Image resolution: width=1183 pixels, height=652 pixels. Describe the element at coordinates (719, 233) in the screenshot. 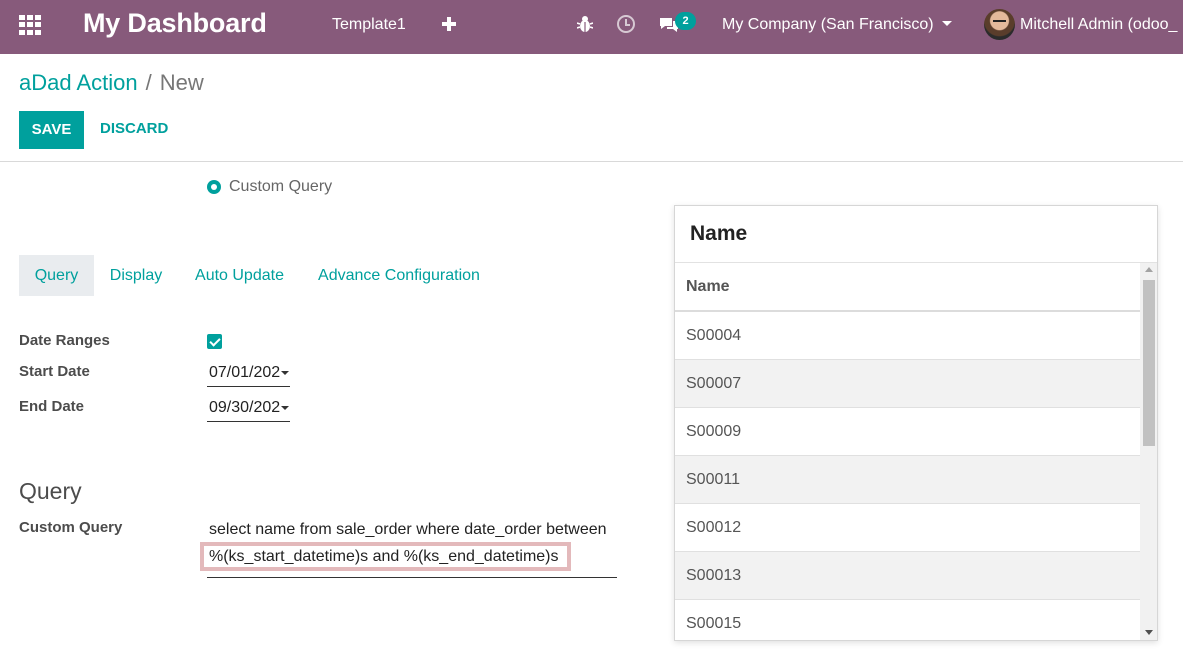

I see `popup-title: Name` at that location.